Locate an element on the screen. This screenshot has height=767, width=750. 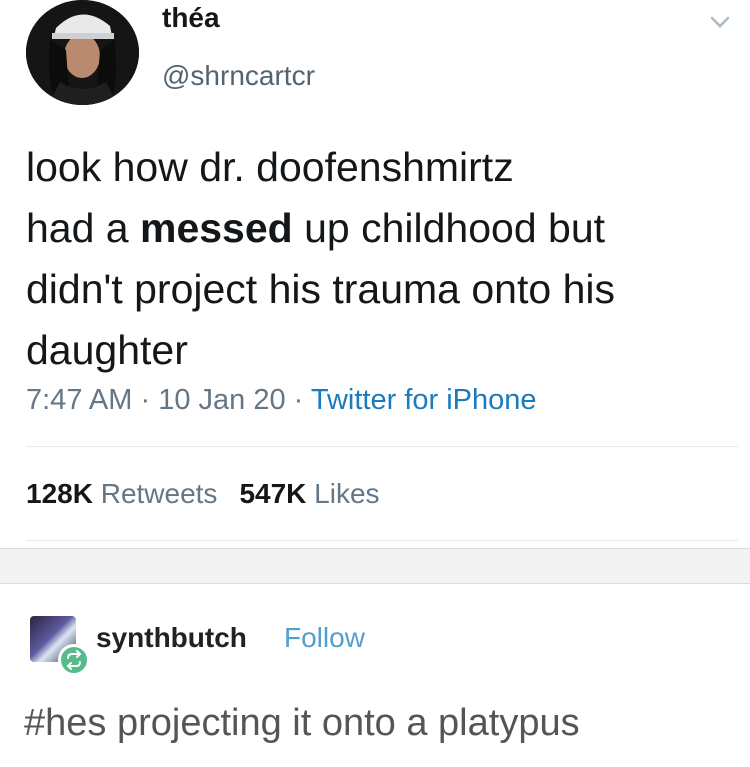
bold-text-segment: messed is located at coordinates (216, 228).